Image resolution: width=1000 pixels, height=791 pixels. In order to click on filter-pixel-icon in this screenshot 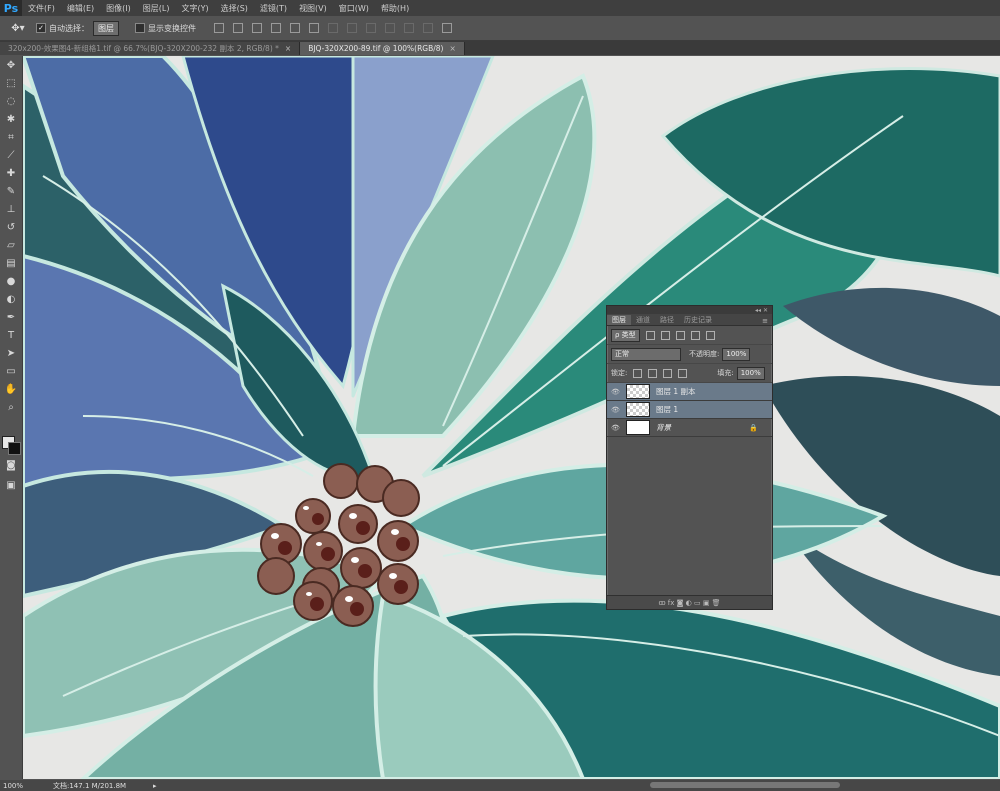, I will do `click(650, 335)`.